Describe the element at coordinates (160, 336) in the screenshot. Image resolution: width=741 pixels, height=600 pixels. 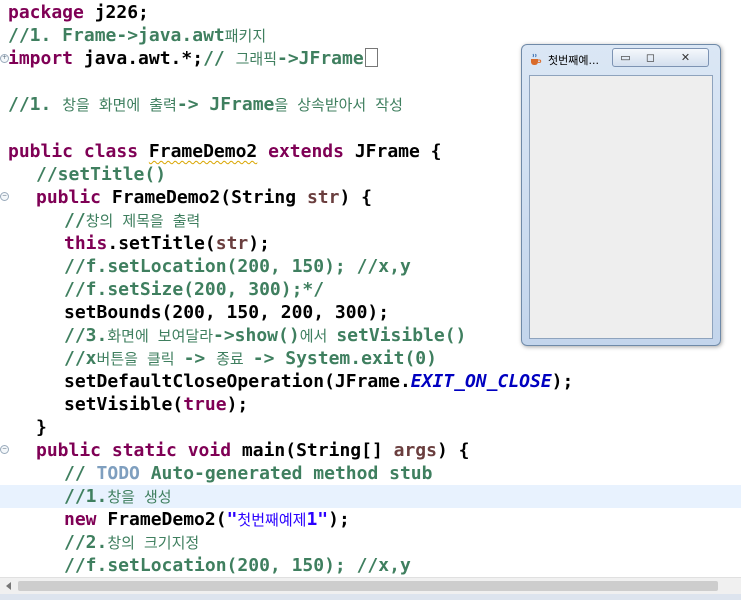
I see `comment-korean: 화면에 보여달라` at that location.